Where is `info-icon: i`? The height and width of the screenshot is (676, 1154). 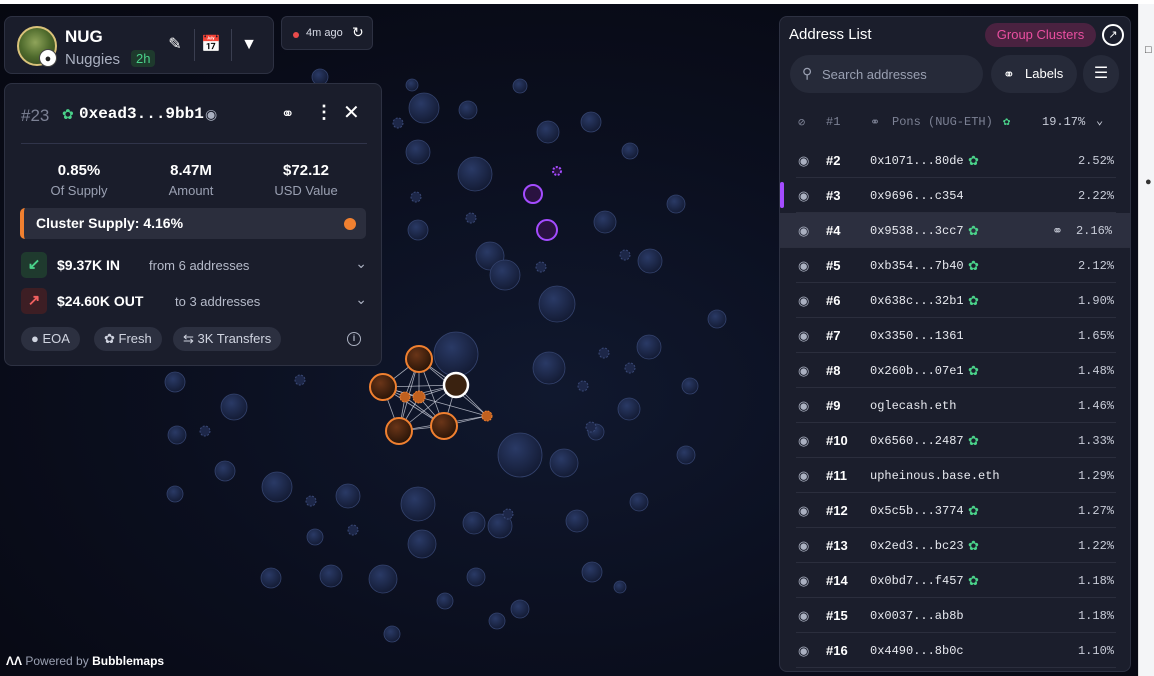
info-icon: i is located at coordinates (354, 339).